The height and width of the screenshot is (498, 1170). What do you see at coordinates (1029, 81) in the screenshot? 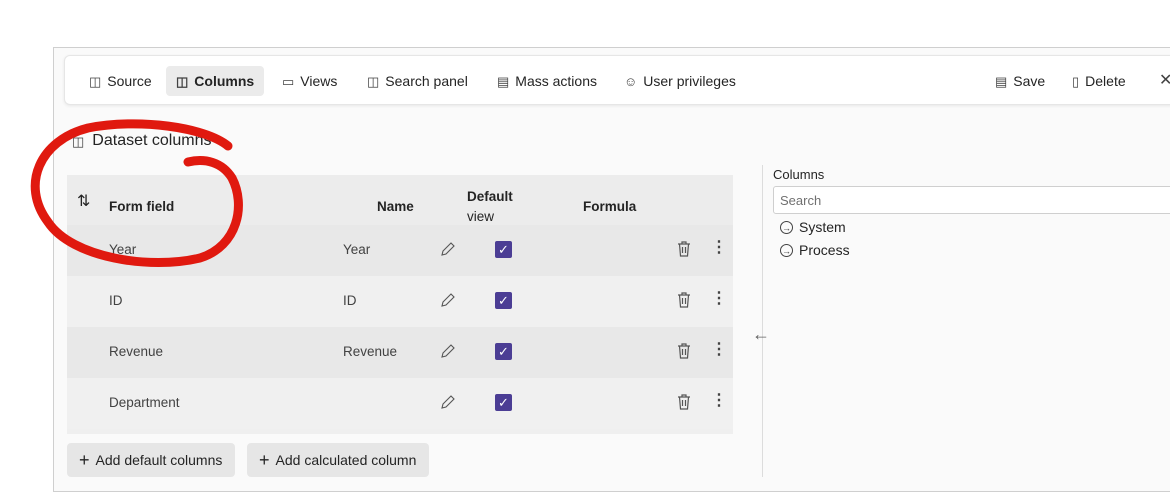
I see `save-label: Save` at bounding box center [1029, 81].